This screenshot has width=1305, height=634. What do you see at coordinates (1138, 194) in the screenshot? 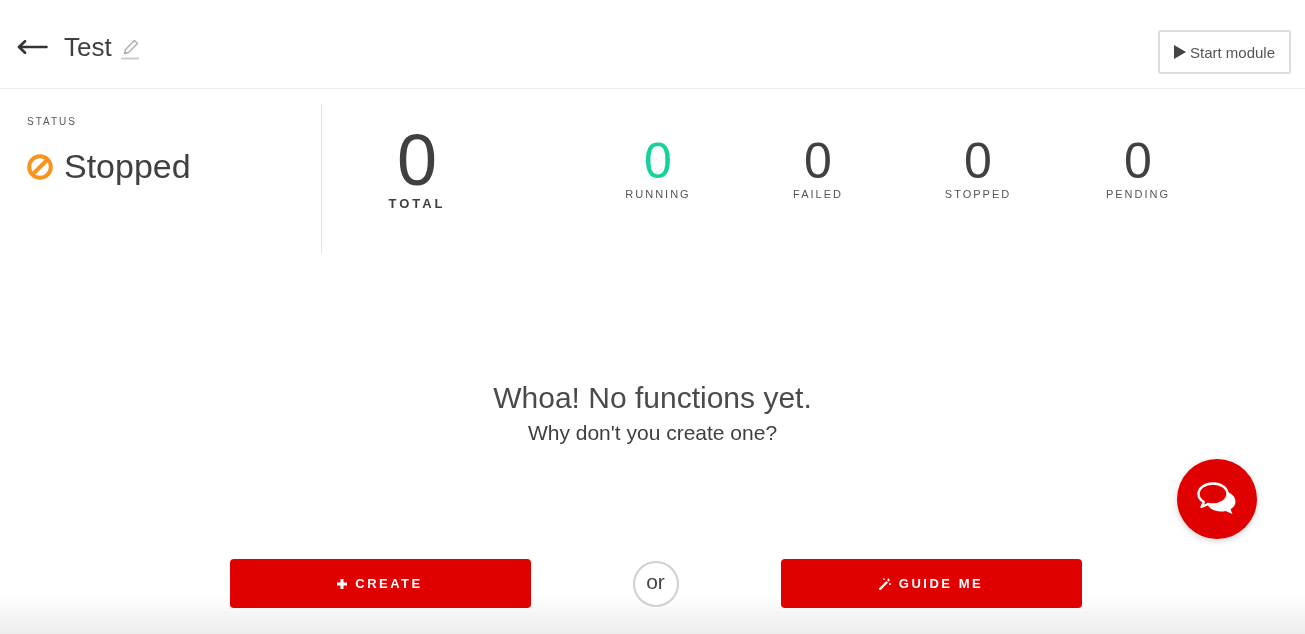
I see `counter-label: PENDING` at bounding box center [1138, 194].